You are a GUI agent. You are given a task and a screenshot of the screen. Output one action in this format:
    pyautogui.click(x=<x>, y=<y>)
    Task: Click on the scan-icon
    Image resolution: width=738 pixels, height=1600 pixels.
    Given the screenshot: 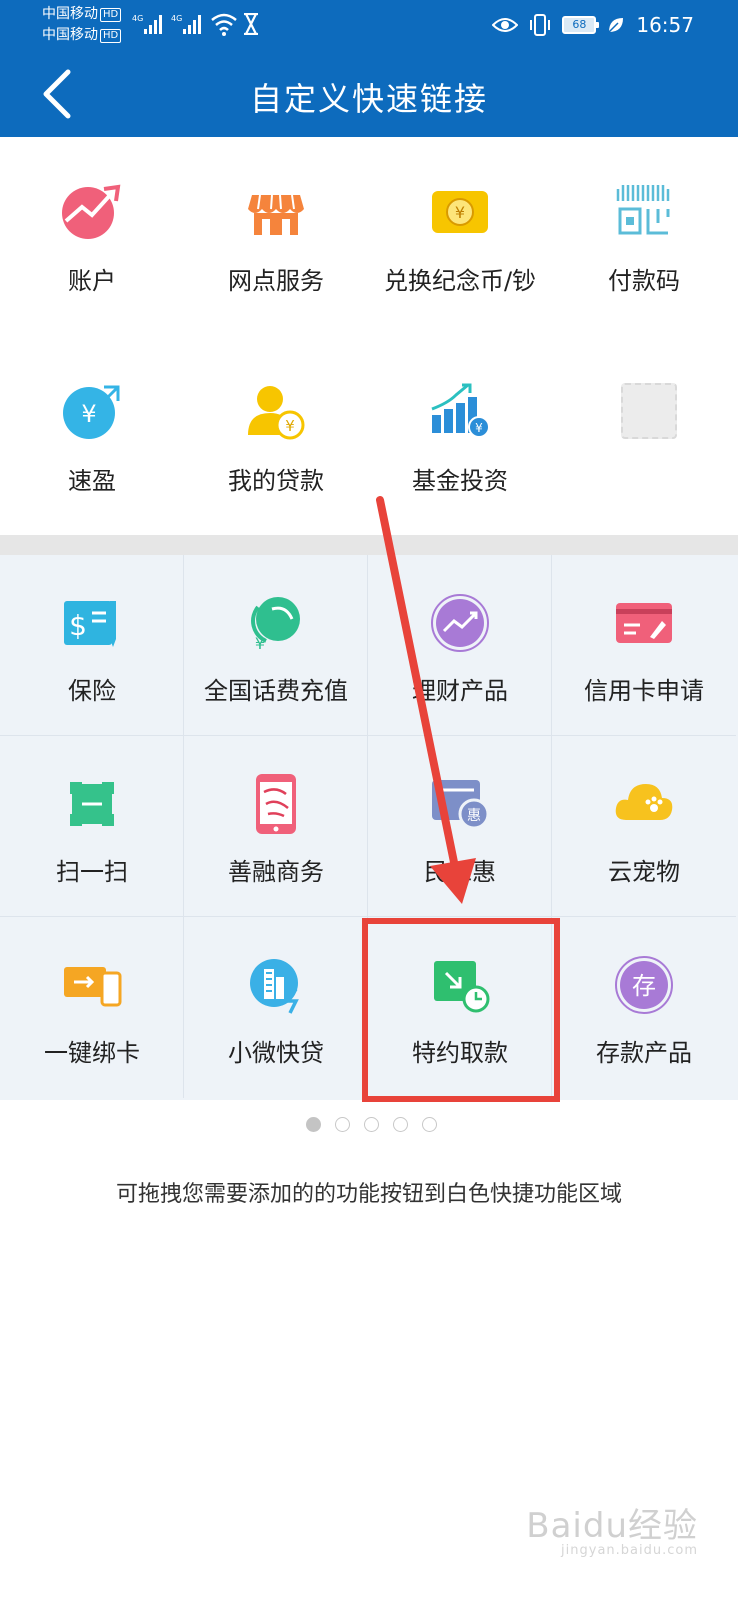 What is the action you would take?
    pyautogui.click(x=92, y=804)
    